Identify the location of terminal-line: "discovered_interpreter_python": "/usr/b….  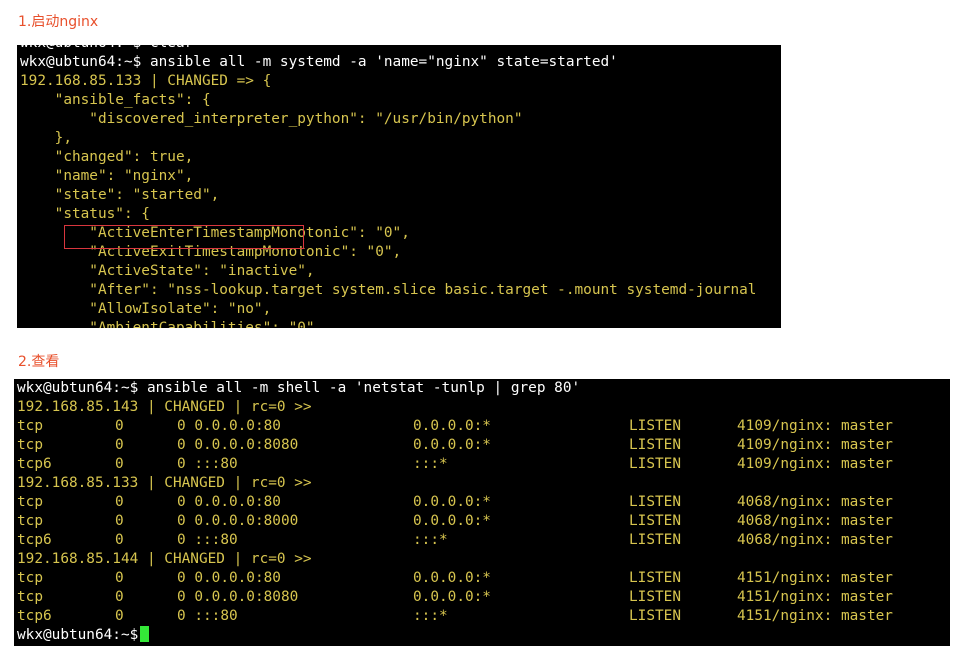
(271, 119).